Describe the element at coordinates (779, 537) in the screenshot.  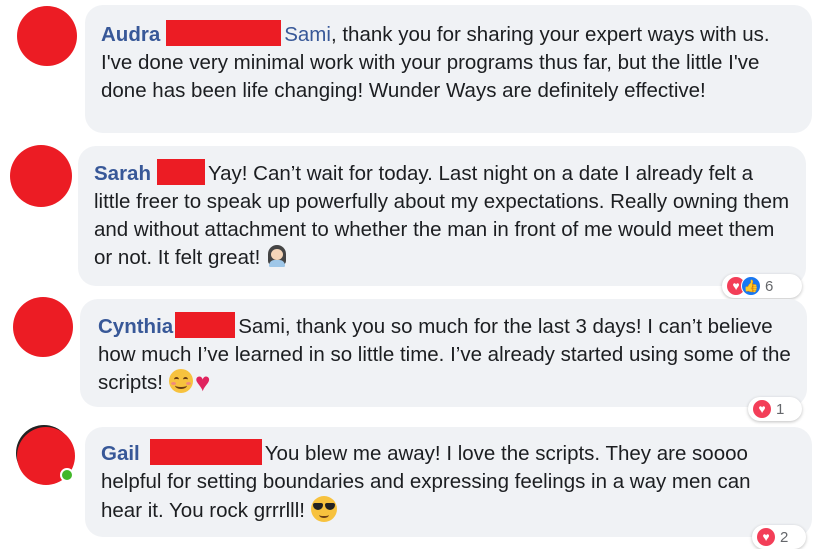
I see `reactions-gail: ♥ 2` at that location.